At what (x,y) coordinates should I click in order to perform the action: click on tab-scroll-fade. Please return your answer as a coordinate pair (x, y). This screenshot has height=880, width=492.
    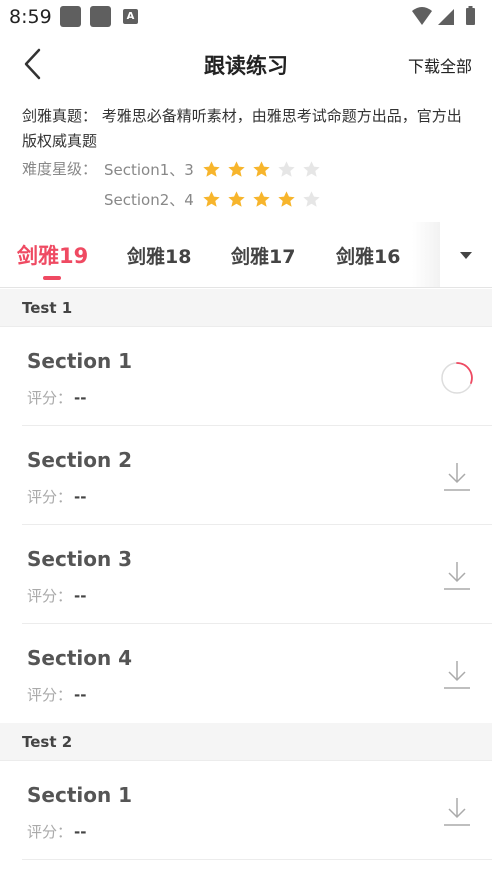
    Looking at the image, I should click on (426, 254).